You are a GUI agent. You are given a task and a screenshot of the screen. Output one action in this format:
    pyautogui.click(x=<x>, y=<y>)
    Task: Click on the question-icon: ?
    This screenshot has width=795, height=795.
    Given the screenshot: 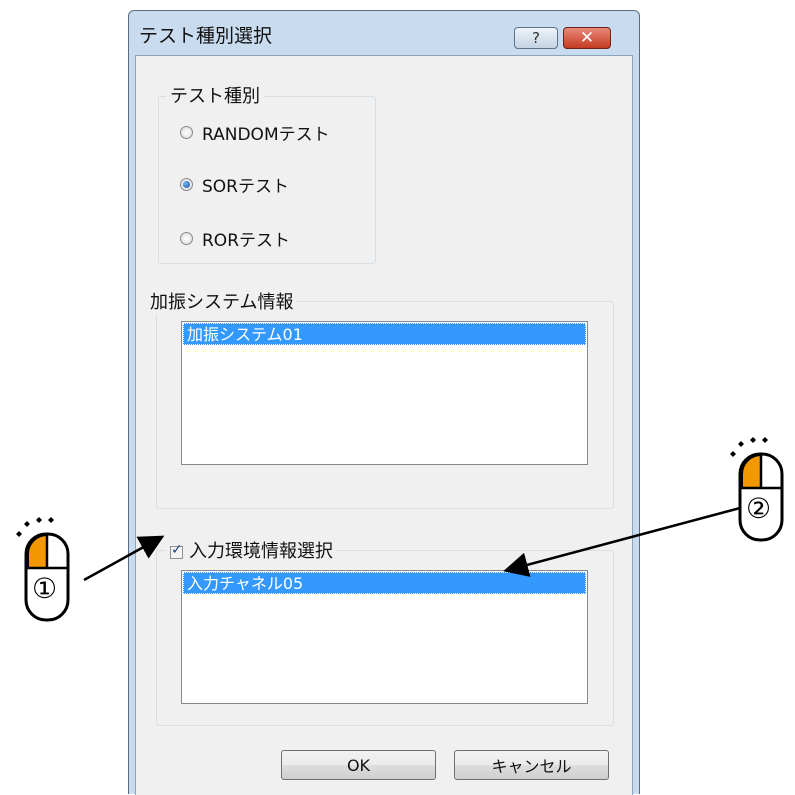 What is the action you would take?
    pyautogui.click(x=536, y=38)
    